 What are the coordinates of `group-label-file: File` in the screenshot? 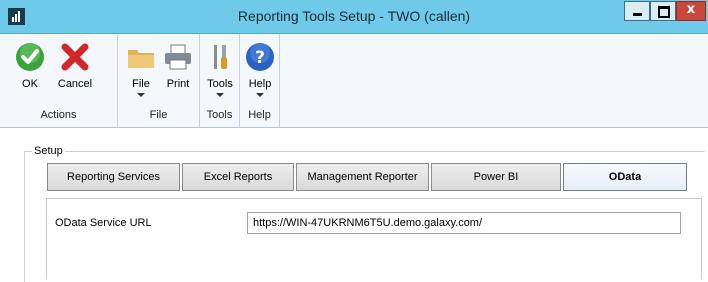 It's located at (158, 115).